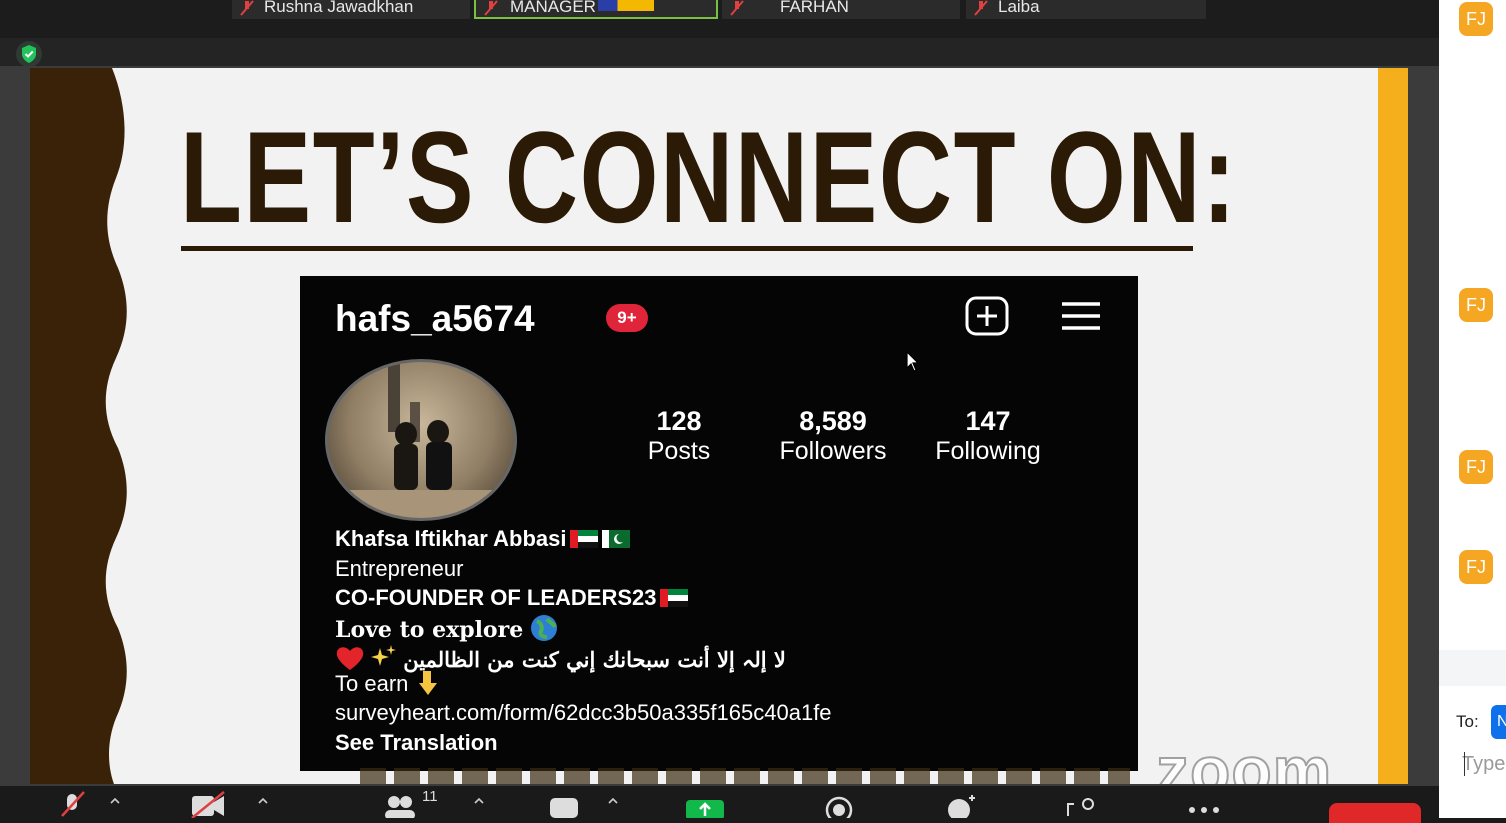 The height and width of the screenshot is (823, 1506). What do you see at coordinates (350, 658) in the screenshot?
I see `heart-icon` at bounding box center [350, 658].